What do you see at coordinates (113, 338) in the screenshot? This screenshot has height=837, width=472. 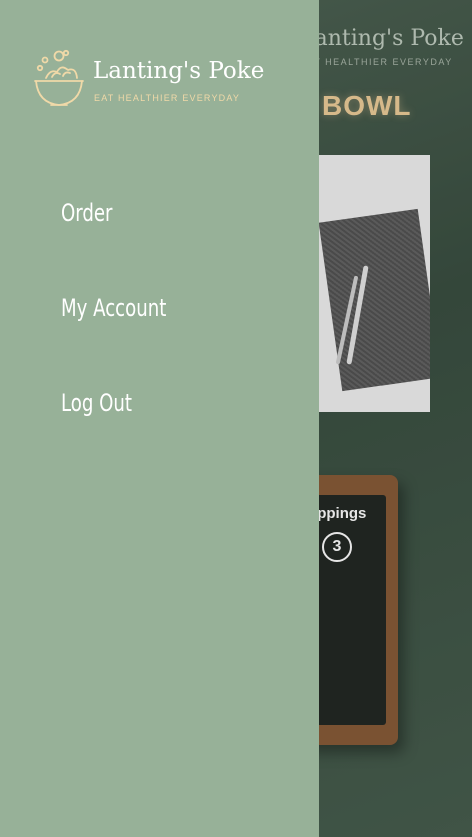 I see `menu-item-my-account: My Account` at bounding box center [113, 338].